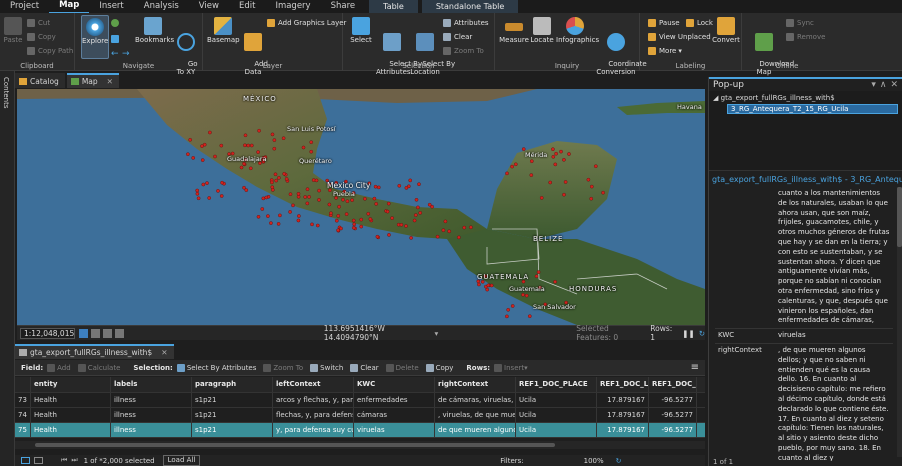 This screenshot has height=466, width=902. What do you see at coordinates (805, 36) in the screenshot?
I see `remove-button: Remove` at bounding box center [805, 36].